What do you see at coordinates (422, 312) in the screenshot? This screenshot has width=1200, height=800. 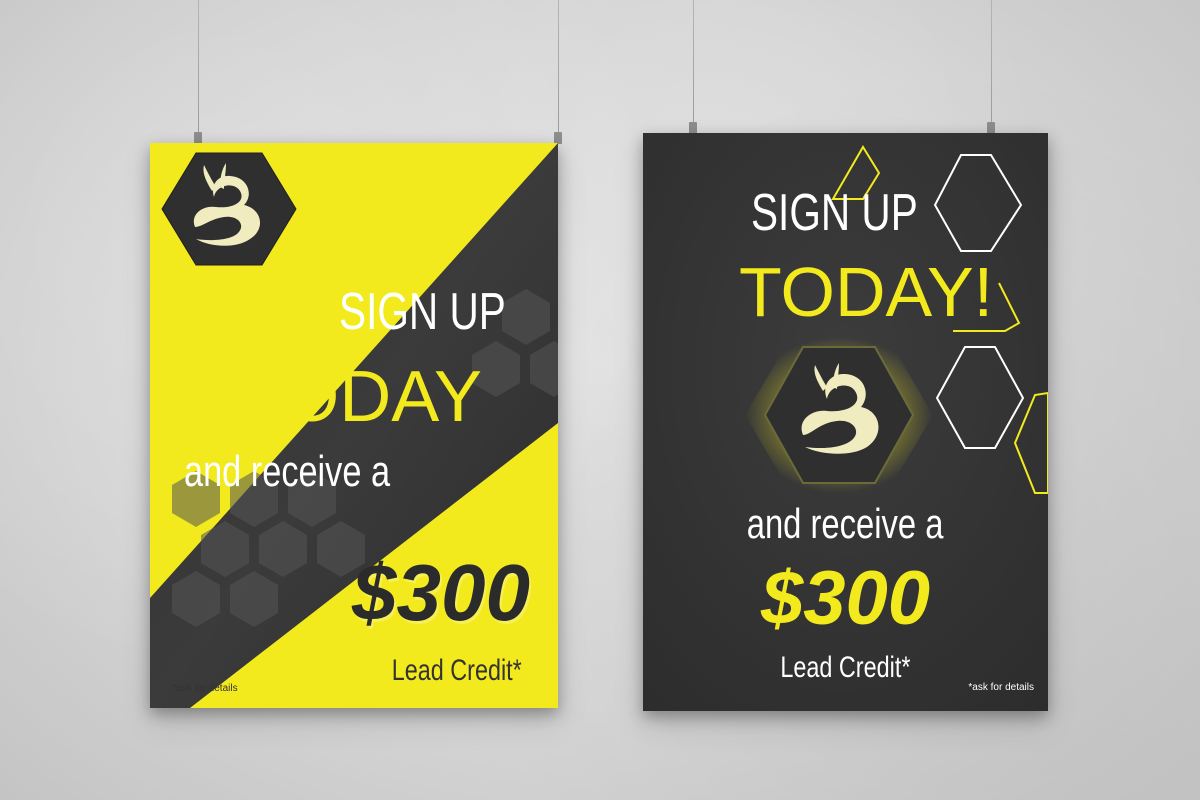 I see `left-headline-sign-up: SIGN UP` at bounding box center [422, 312].